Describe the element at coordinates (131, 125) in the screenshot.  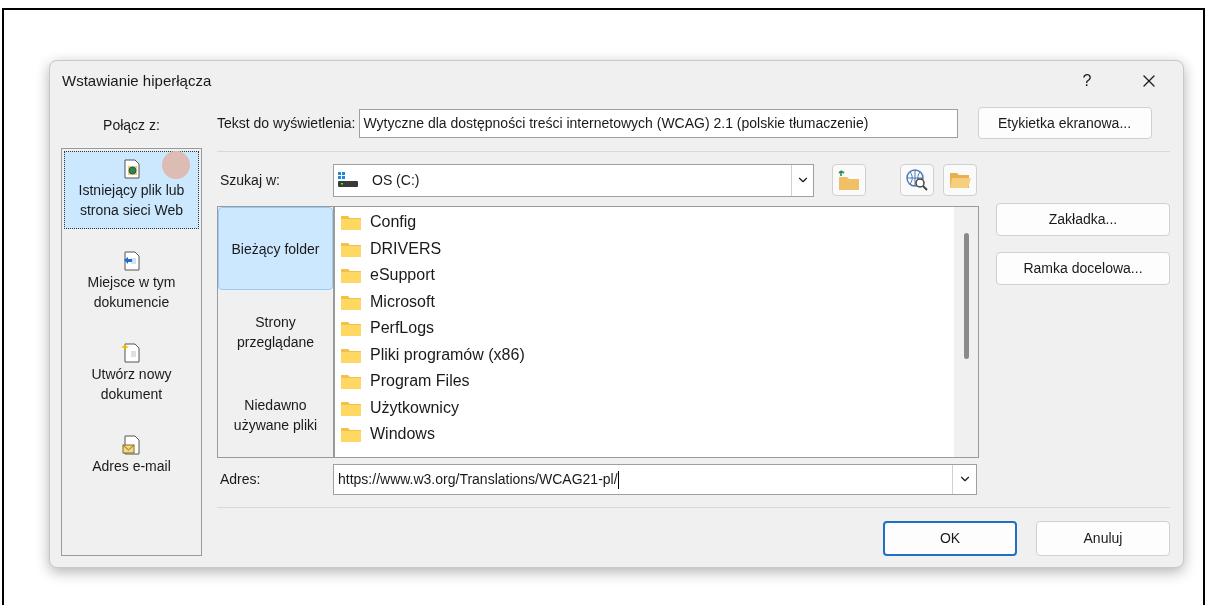
I see `link-to-label: Połącz z:` at that location.